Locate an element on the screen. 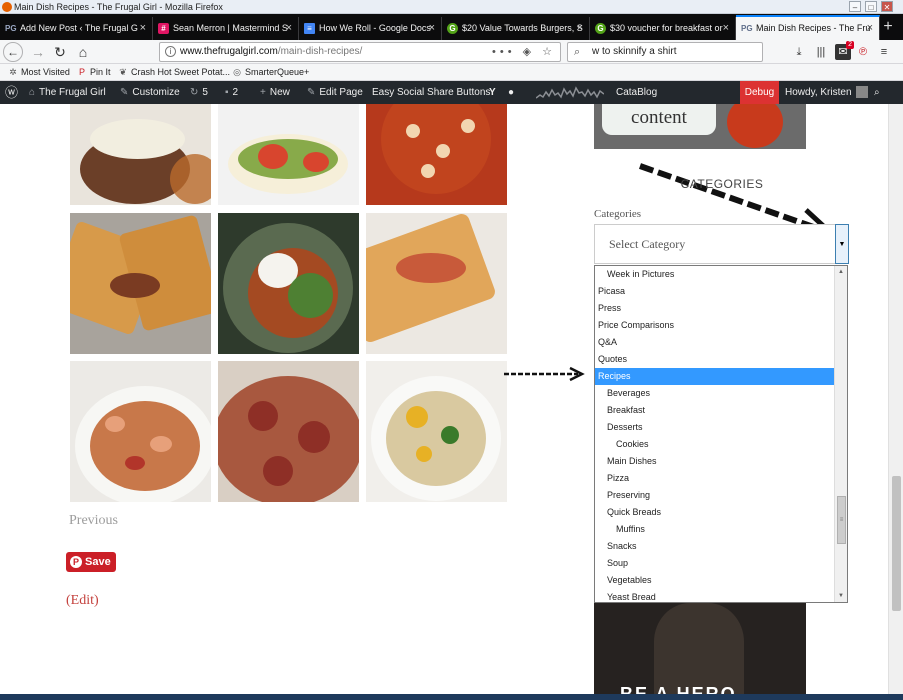 This screenshot has width=903, height=700. tab-groupon-burgers: G $20 Value Towards Burgers, S × is located at coordinates (516, 28).